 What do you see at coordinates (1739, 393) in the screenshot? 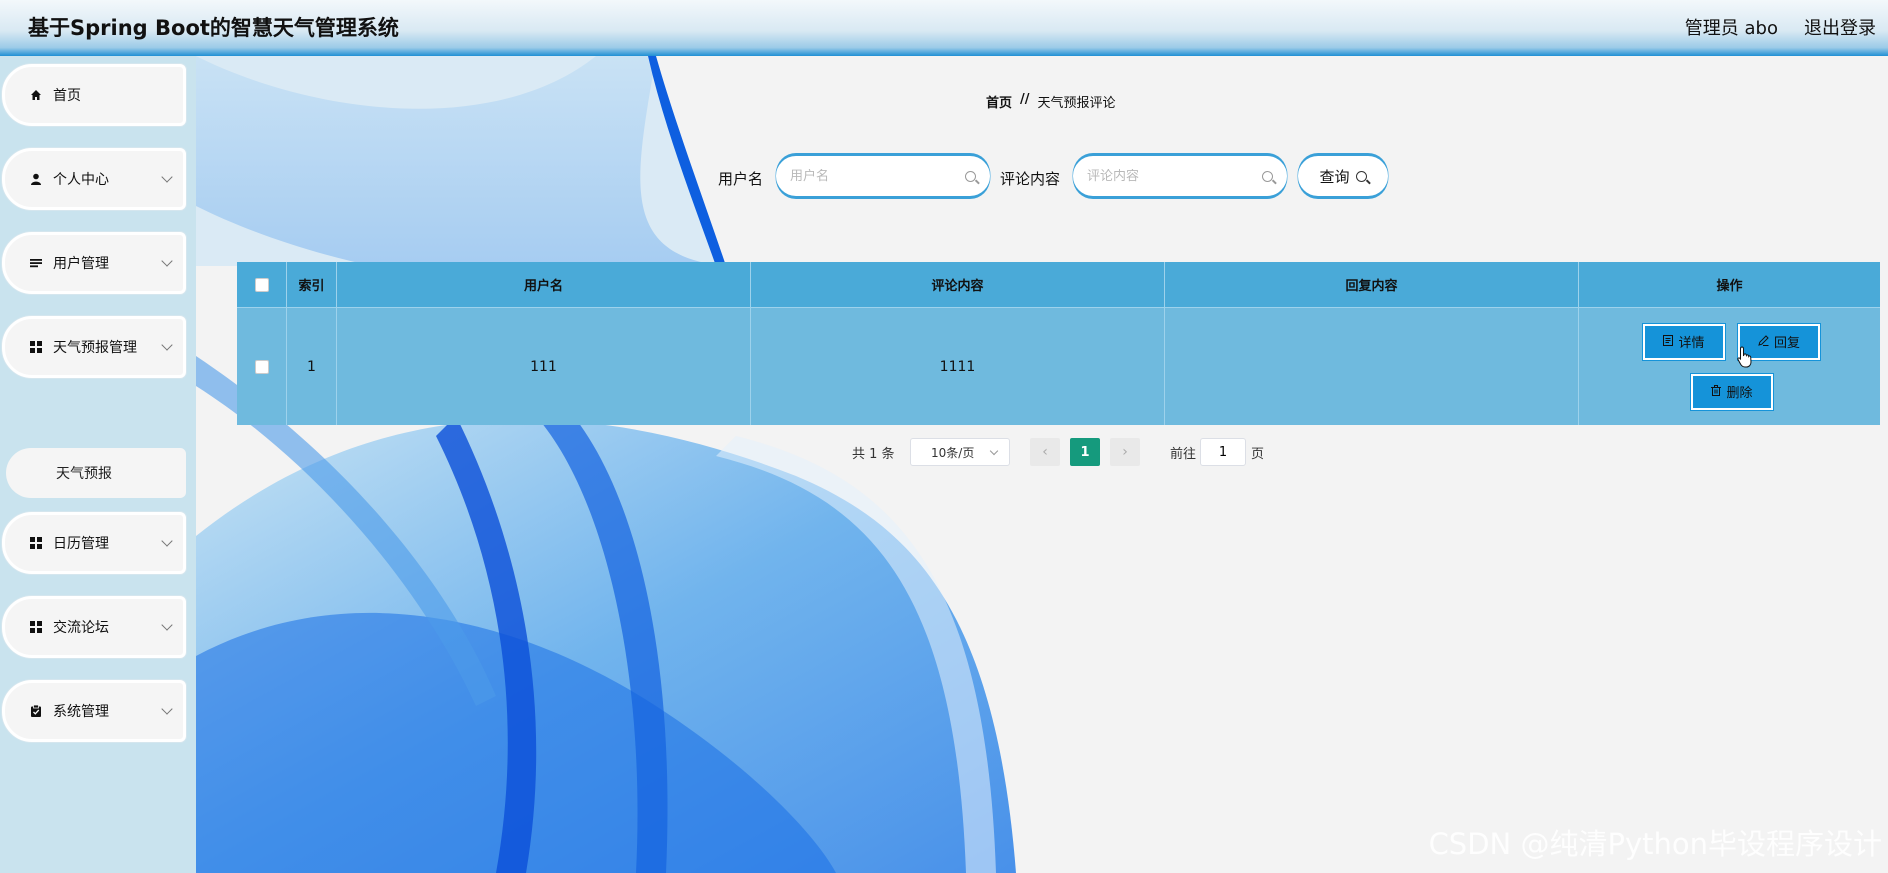
I see `delete-button-label: 删除` at bounding box center [1739, 393].